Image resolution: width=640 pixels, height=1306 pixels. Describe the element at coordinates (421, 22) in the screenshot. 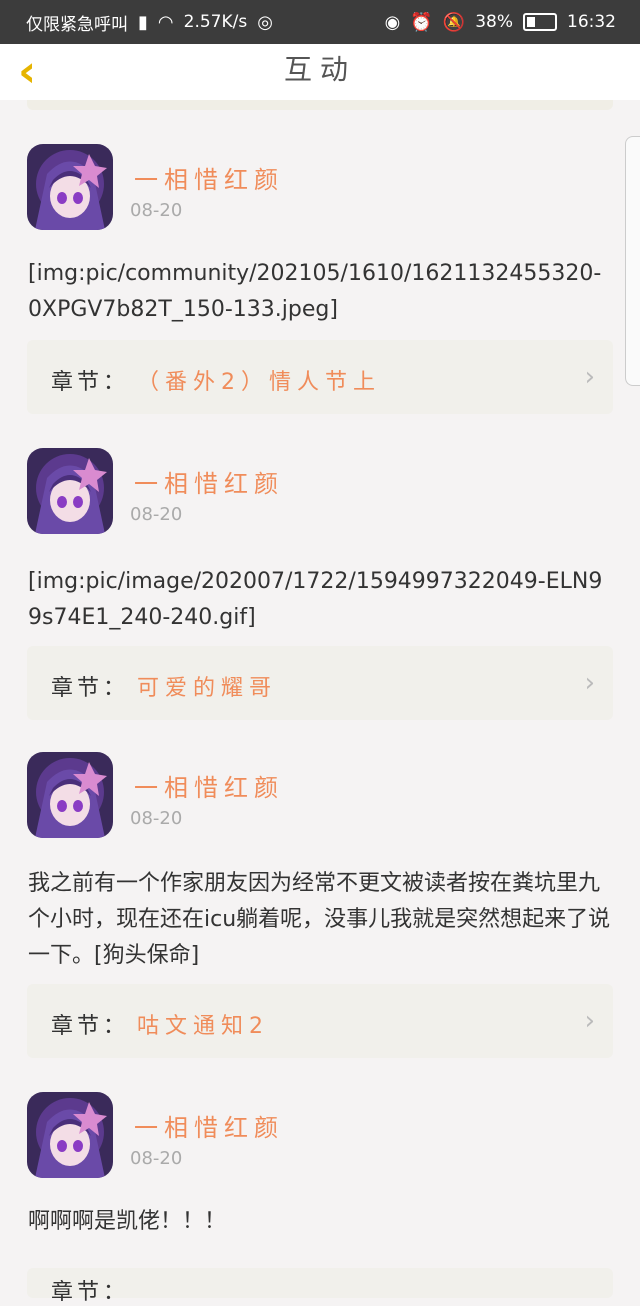

I see `alarm-icon: ⏰` at that location.